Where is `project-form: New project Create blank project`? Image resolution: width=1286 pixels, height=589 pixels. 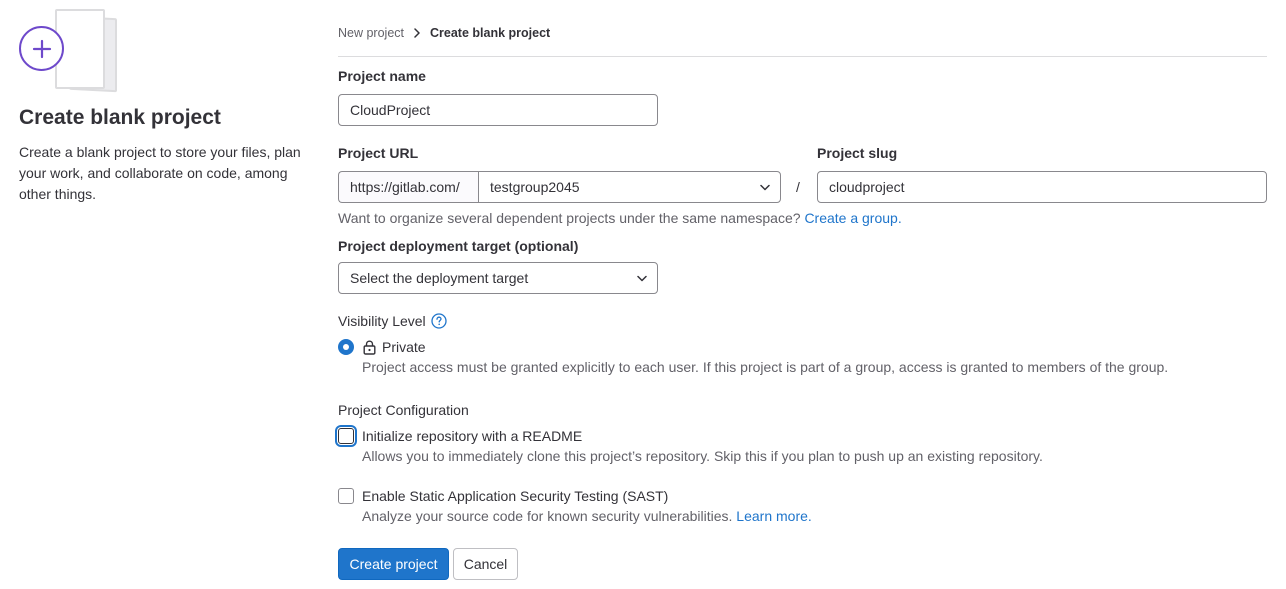
project-form: New project Create blank project is located at coordinates (802, 38).